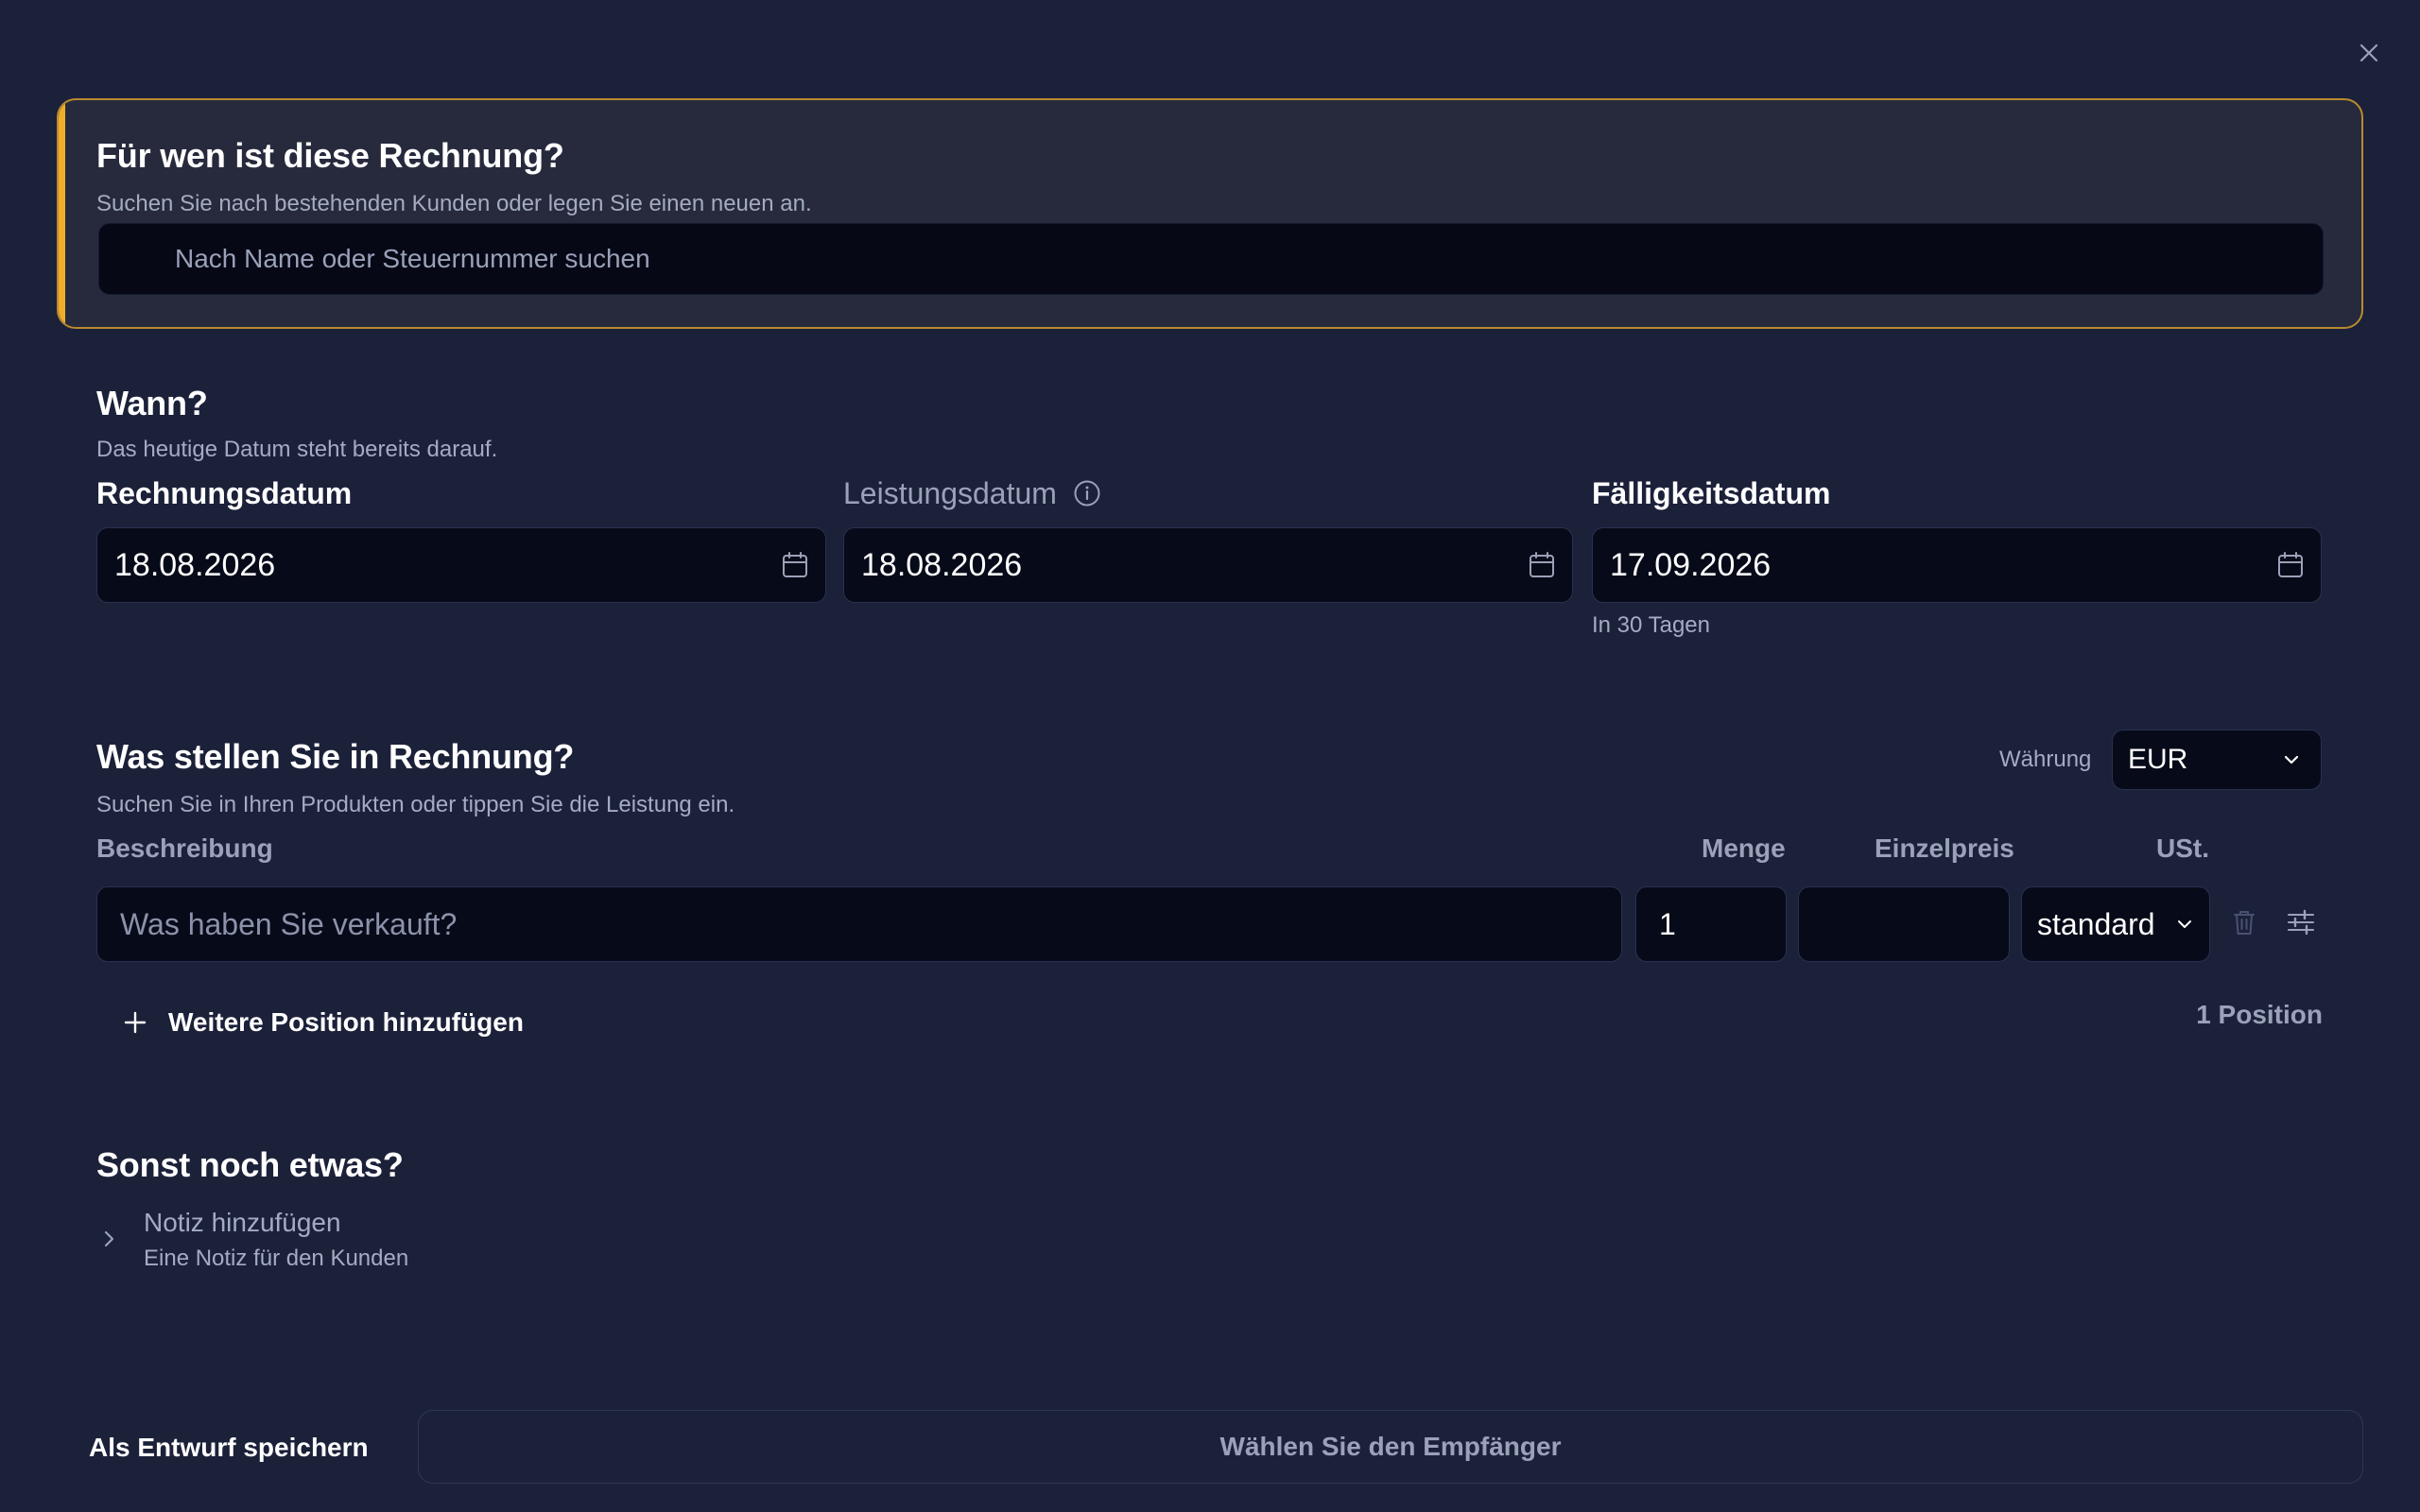 The height and width of the screenshot is (1512, 2420). I want to click on due-date-field: 17.09.2026, so click(1957, 565).